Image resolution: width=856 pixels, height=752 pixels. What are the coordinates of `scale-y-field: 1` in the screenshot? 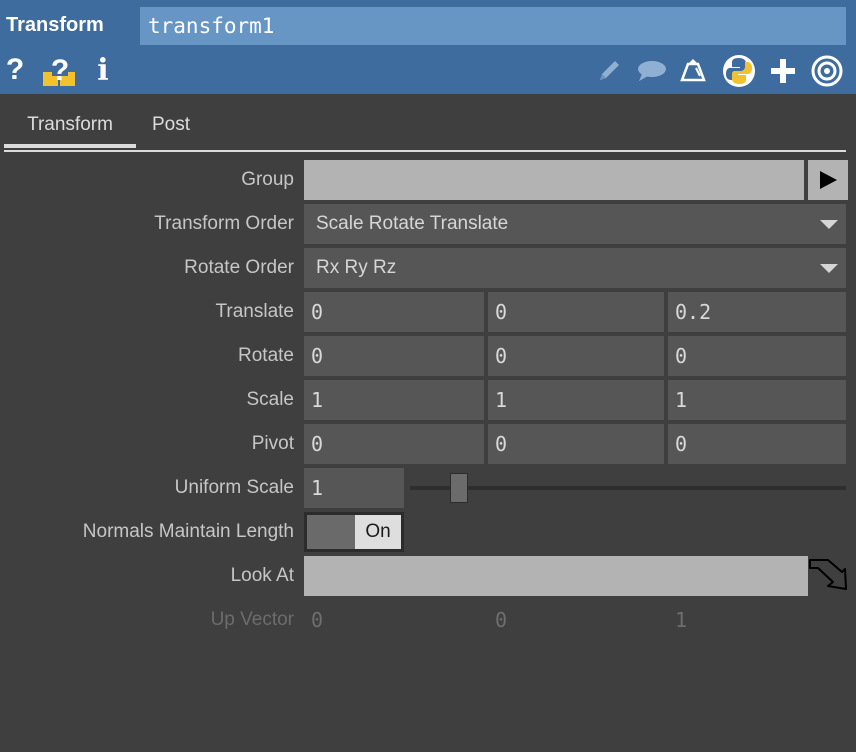 It's located at (576, 400).